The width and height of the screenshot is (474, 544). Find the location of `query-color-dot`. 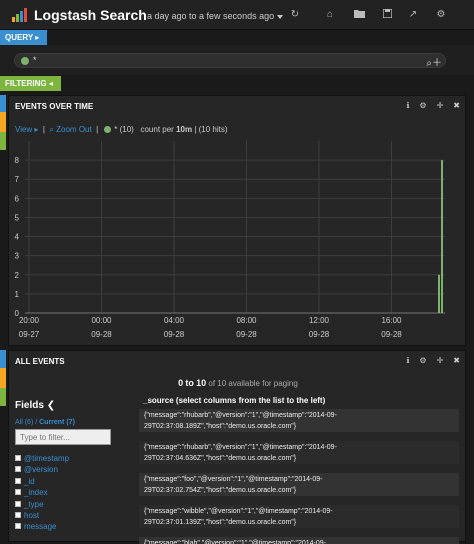

query-color-dot is located at coordinates (25, 61).